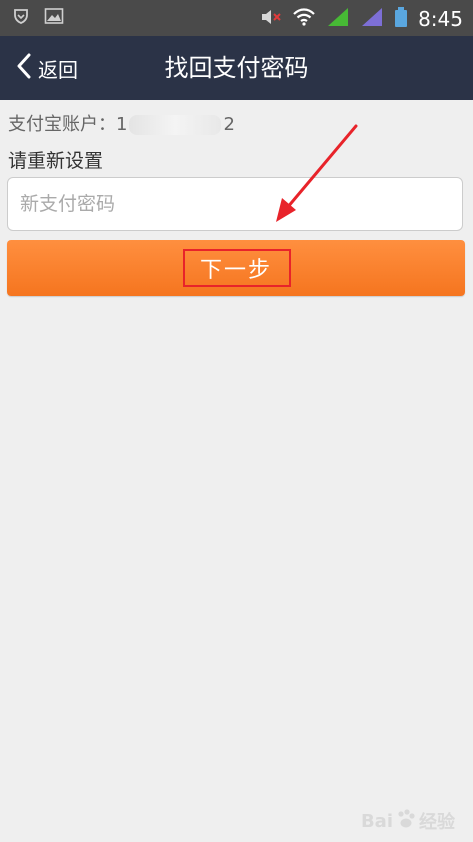 Image resolution: width=473 pixels, height=842 pixels. What do you see at coordinates (229, 124) in the screenshot?
I see `account-suffix: 2` at bounding box center [229, 124].